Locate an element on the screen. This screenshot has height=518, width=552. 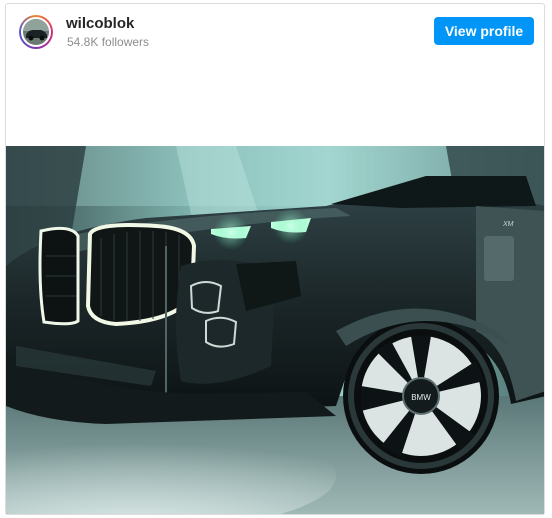
view-profile-button: View profile is located at coordinates (484, 31).